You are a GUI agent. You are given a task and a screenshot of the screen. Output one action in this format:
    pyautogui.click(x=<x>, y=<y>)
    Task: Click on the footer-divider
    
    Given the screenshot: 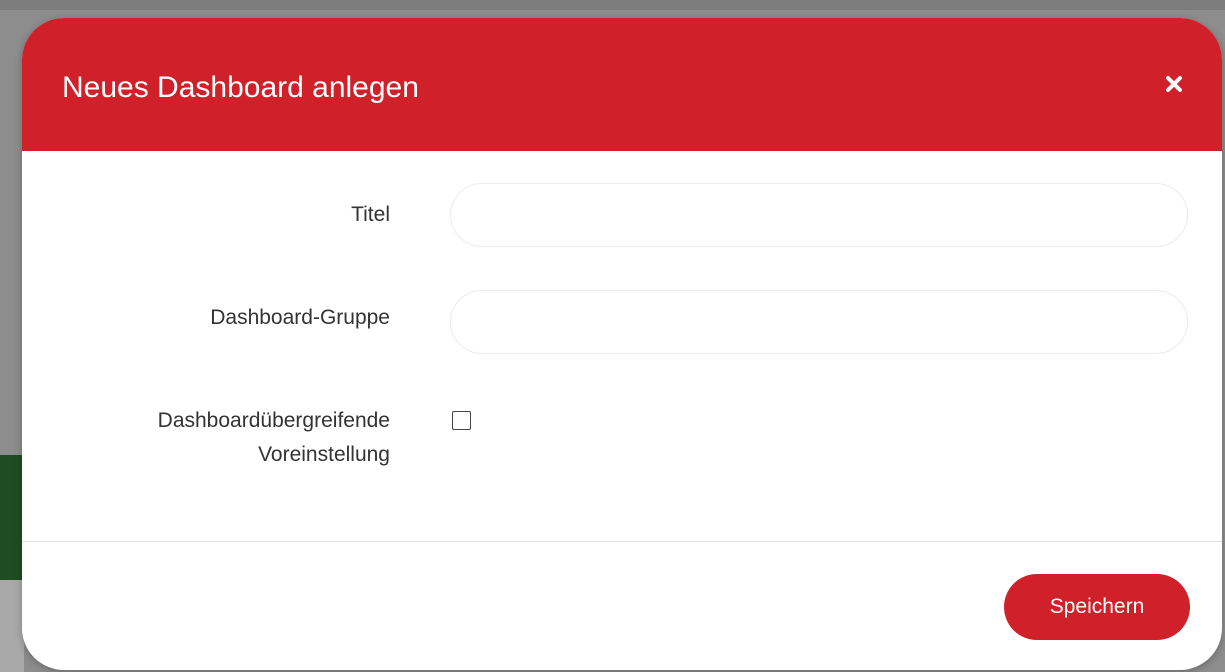 What is the action you would take?
    pyautogui.click(x=622, y=541)
    